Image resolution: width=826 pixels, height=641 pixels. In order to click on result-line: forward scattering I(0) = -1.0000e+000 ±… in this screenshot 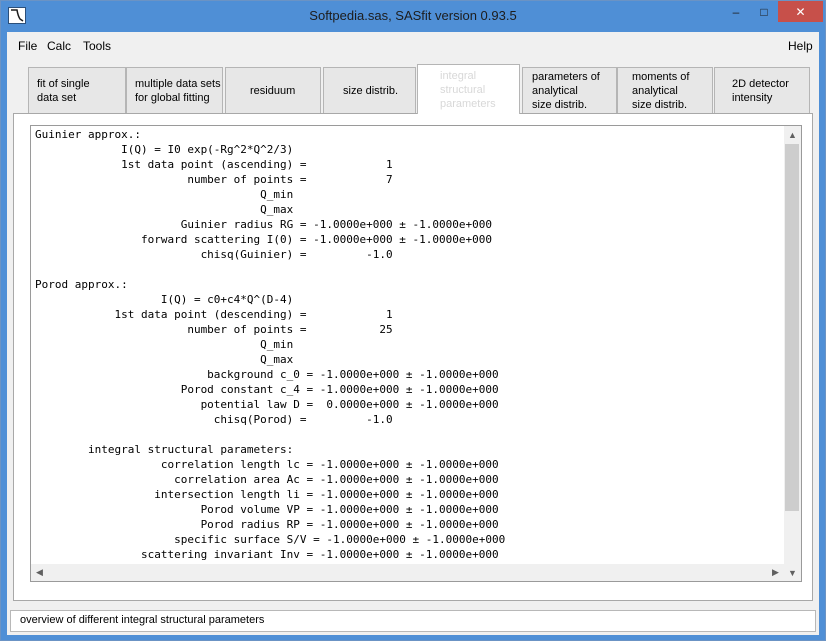, I will do `click(263, 239)`.